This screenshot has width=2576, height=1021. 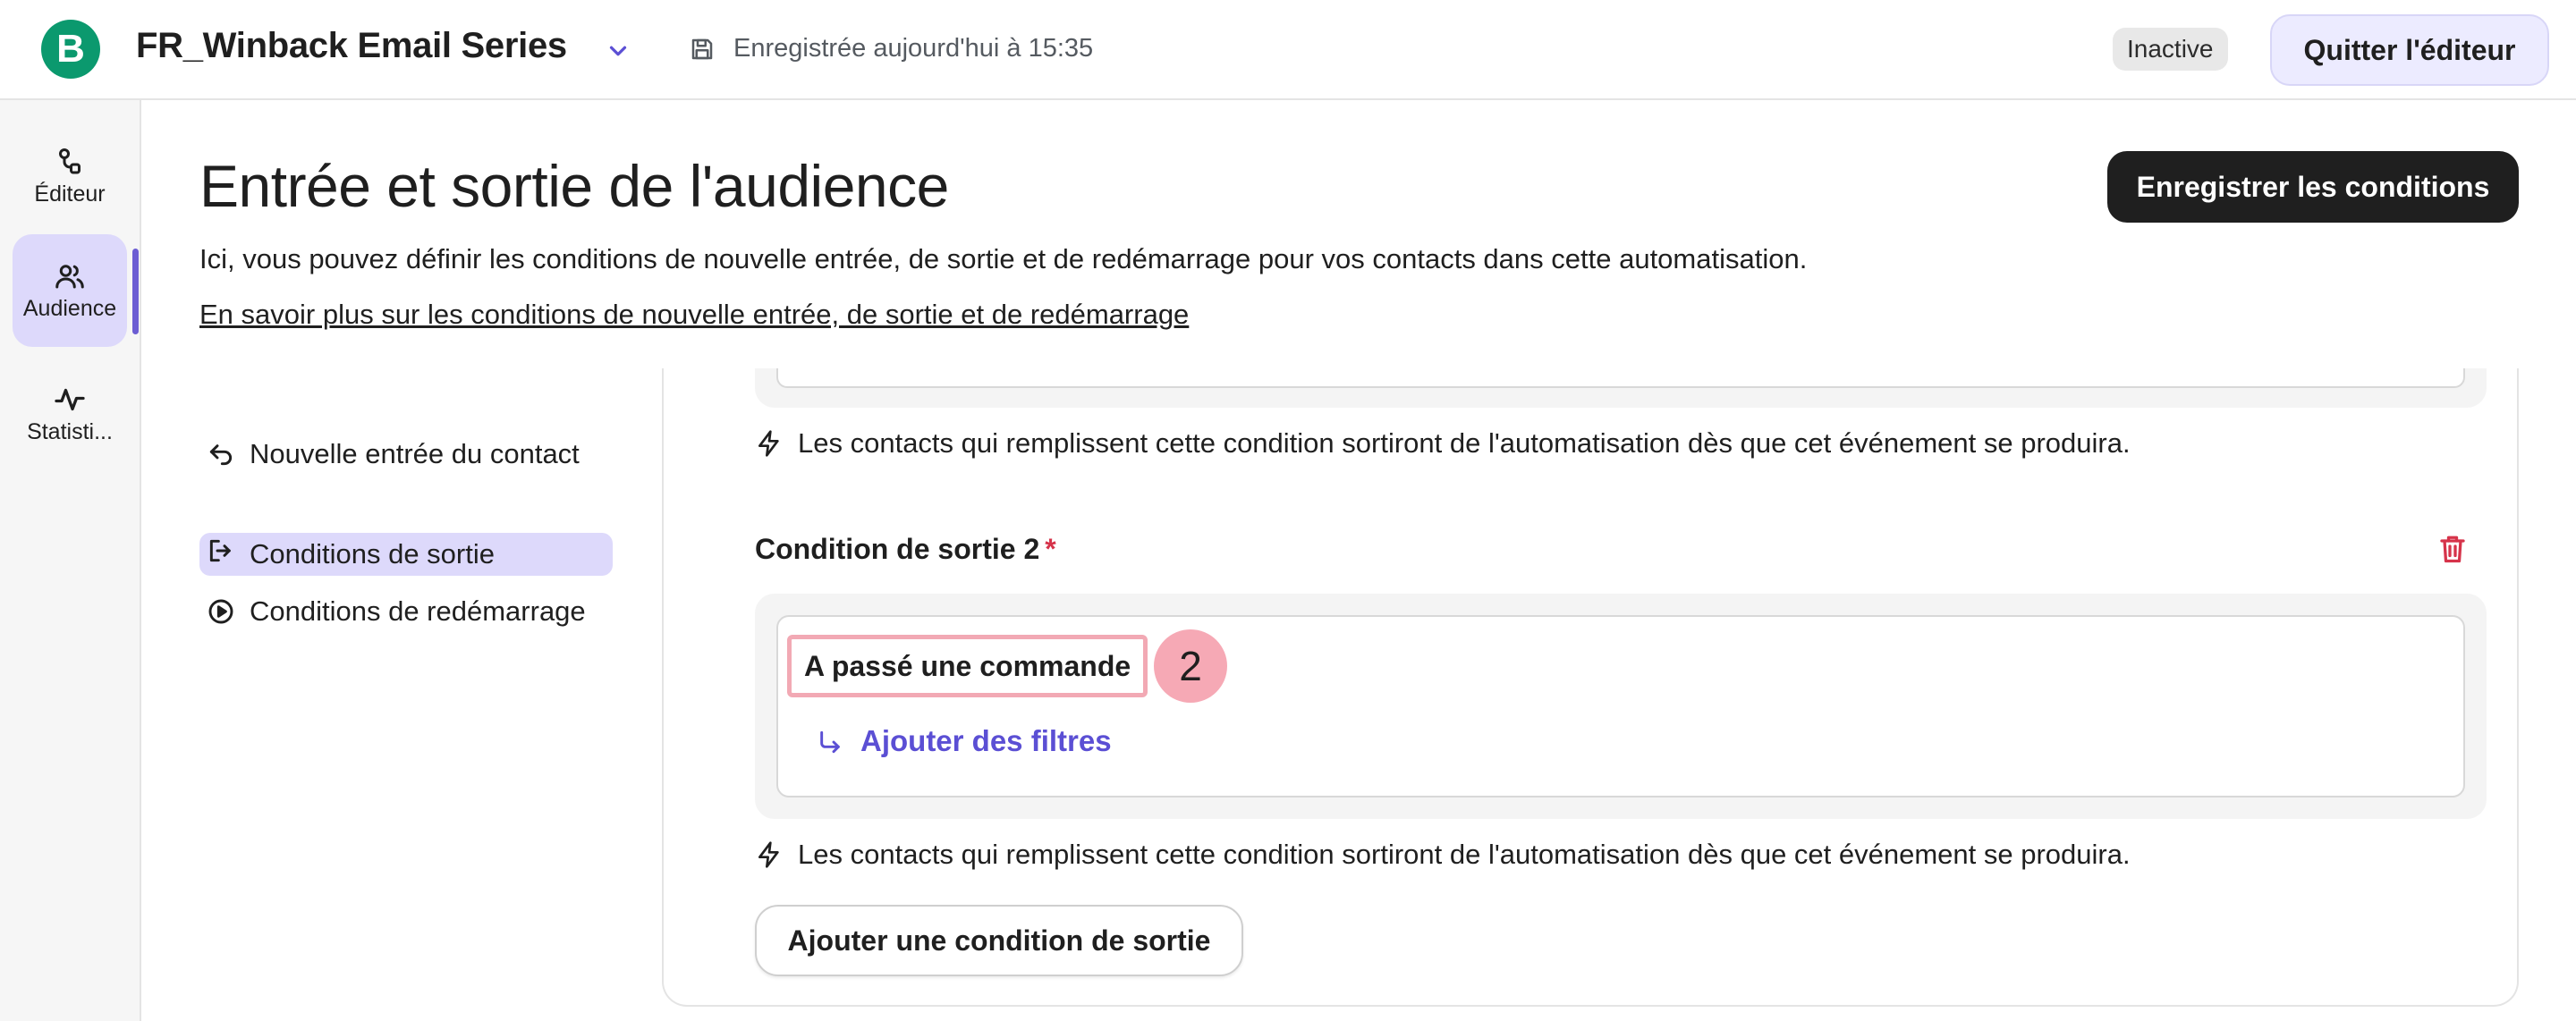 What do you see at coordinates (913, 48) in the screenshot?
I see `saved-status: Enregistrée aujourd'hui à 15:35` at bounding box center [913, 48].